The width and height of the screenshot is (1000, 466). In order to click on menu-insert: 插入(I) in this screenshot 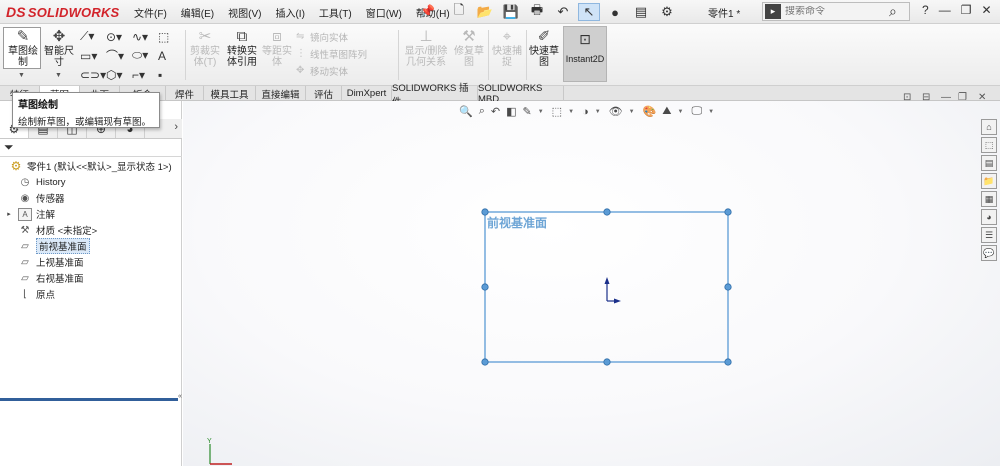, I will do `click(289, 12)`.